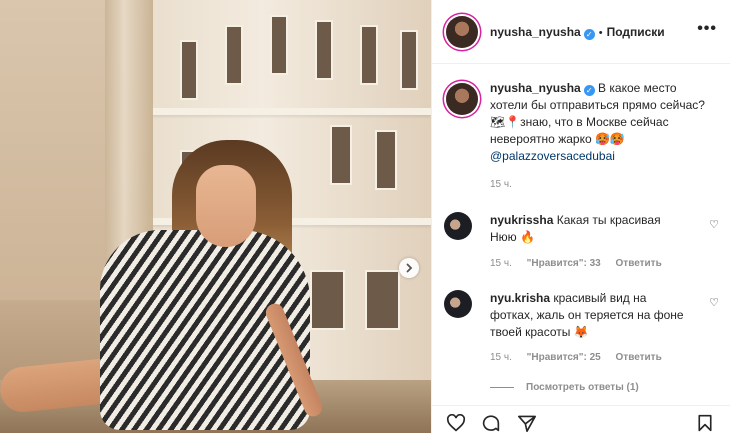 The image size is (730, 433). Describe the element at coordinates (462, 32) in the screenshot. I see `author-avatar` at that location.